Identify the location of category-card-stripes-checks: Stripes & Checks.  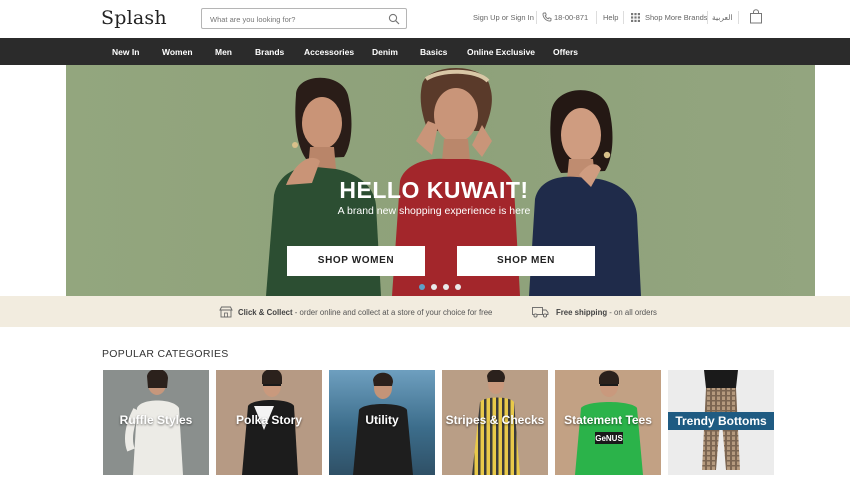
(495, 422).